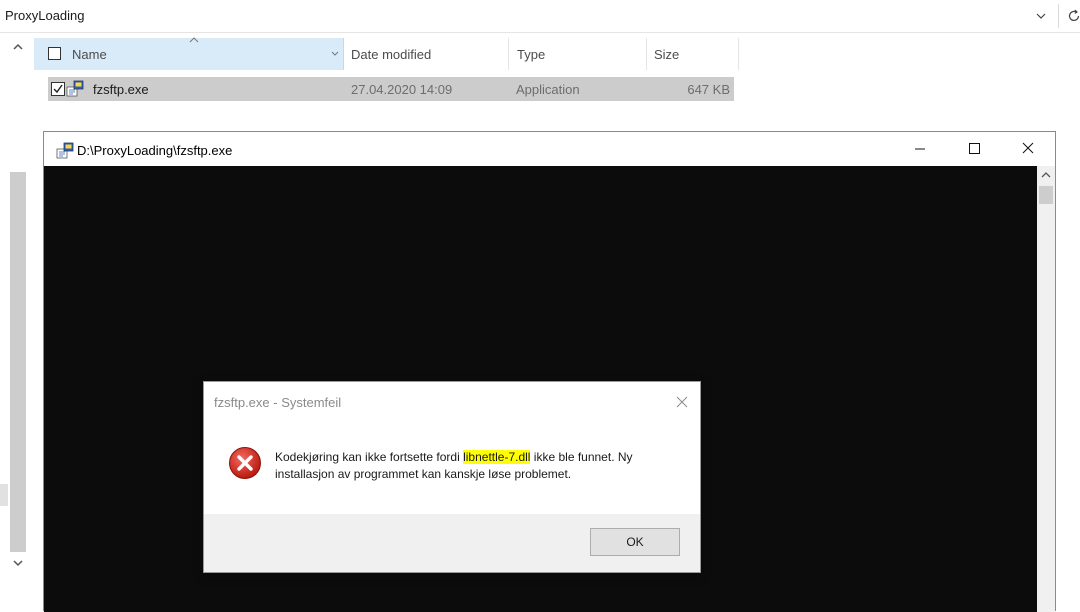  What do you see at coordinates (194, 40) in the screenshot?
I see `sort-ascending-icon` at bounding box center [194, 40].